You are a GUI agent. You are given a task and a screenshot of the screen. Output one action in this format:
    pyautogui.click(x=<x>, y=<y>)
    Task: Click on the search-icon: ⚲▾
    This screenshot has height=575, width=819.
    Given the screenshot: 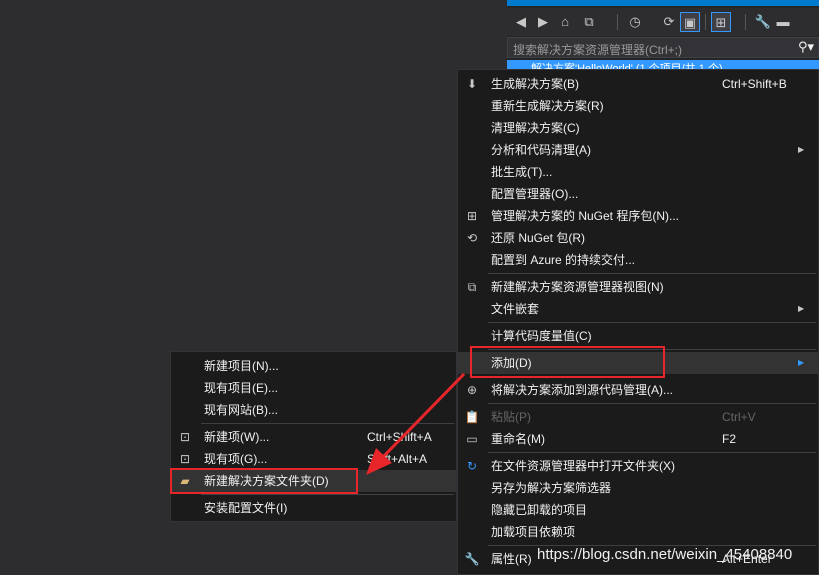 What is the action you would take?
    pyautogui.click(x=806, y=47)
    